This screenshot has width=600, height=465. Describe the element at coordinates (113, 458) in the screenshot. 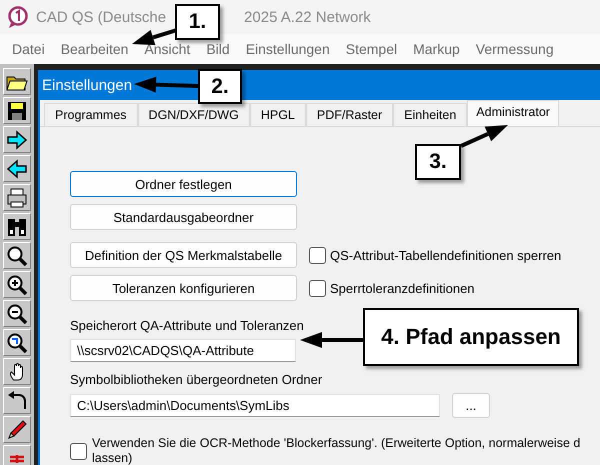

I see `checkbox-label: lassen)` at that location.